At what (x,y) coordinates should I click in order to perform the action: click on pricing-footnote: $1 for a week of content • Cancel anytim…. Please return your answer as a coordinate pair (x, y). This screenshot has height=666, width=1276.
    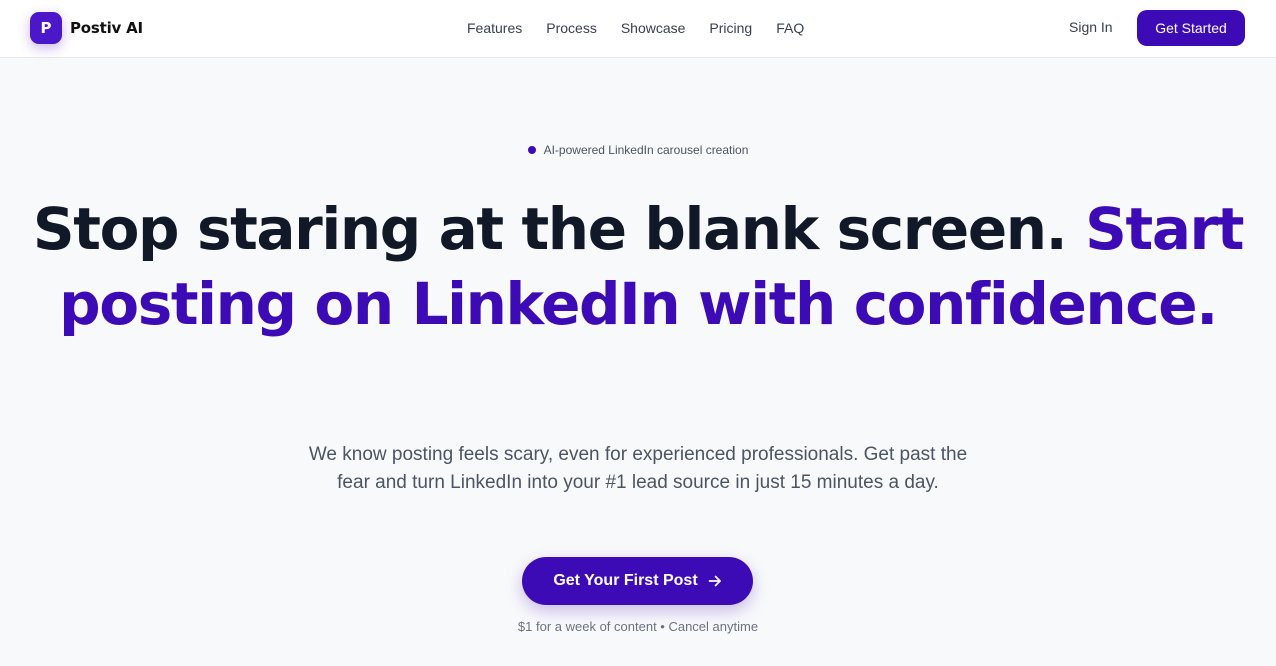
    Looking at the image, I should click on (638, 626).